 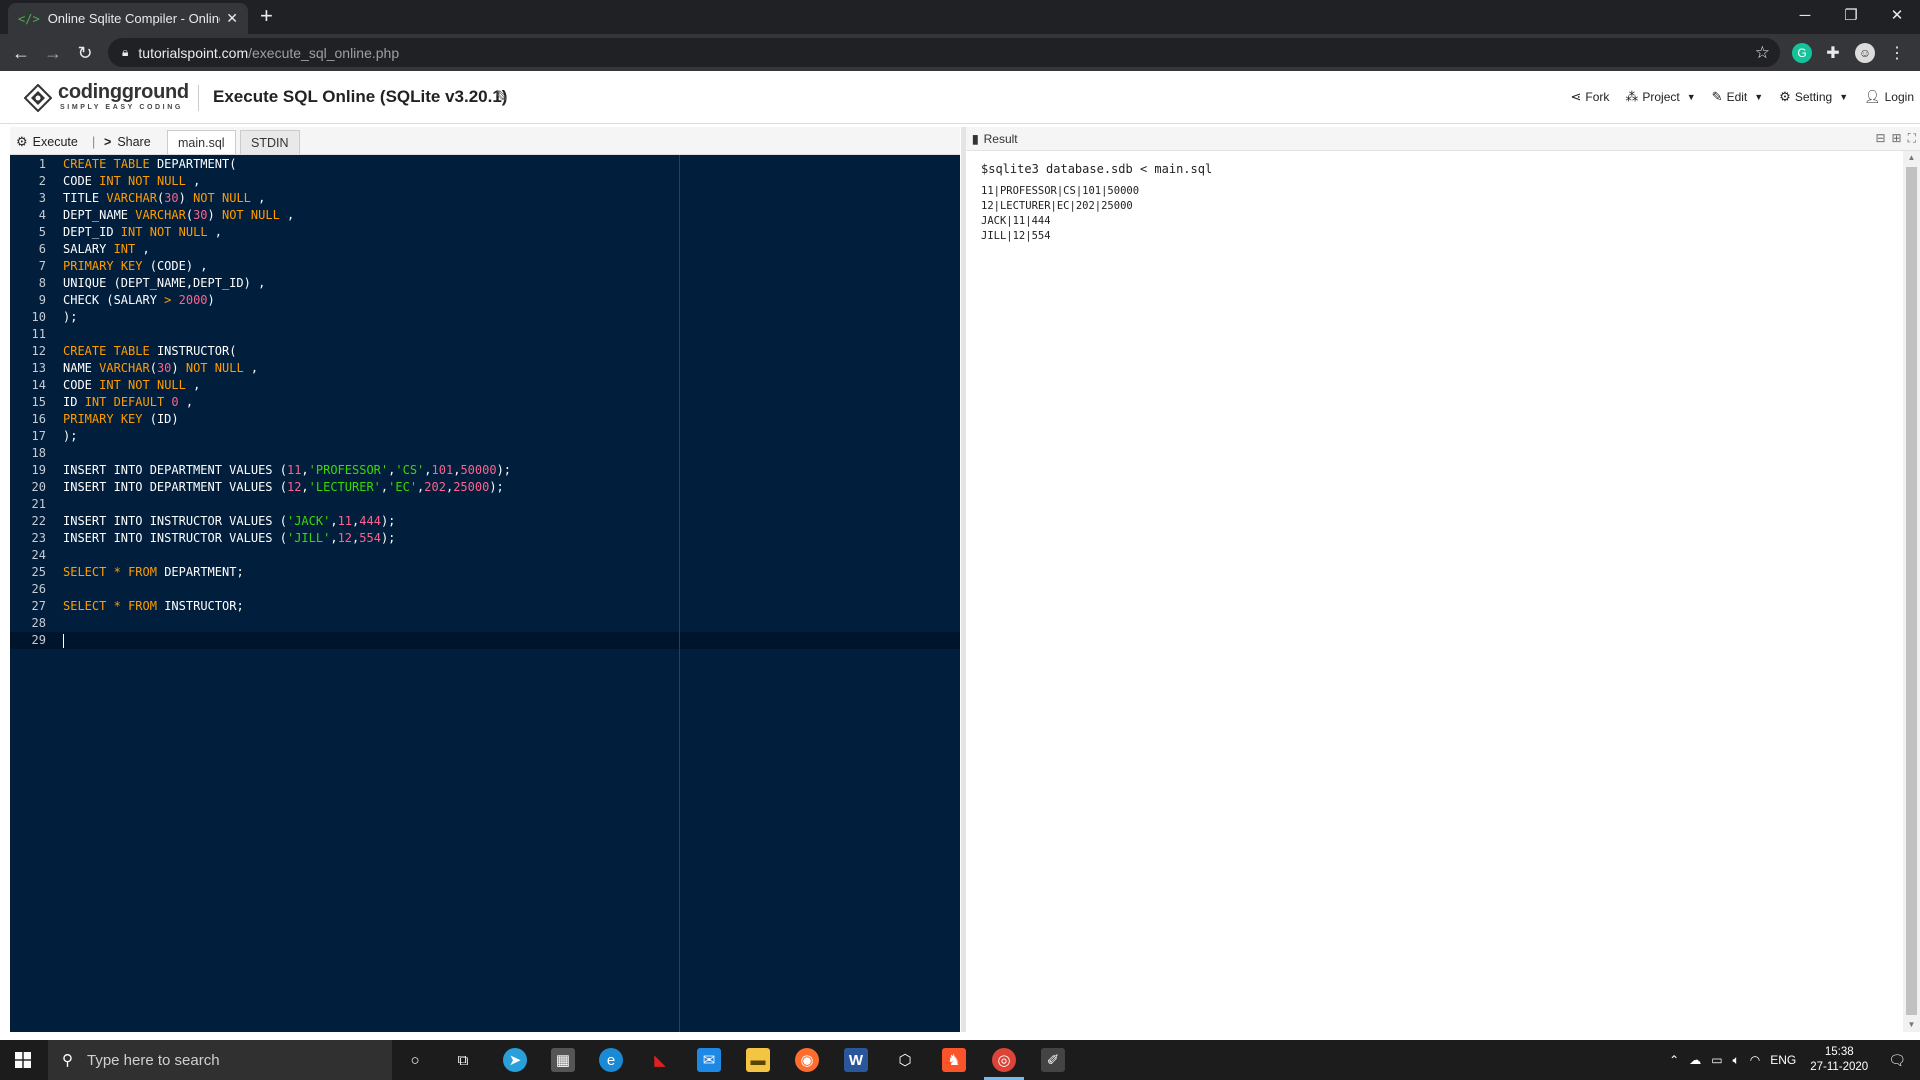 What do you see at coordinates (485, 368) in the screenshot?
I see `code-line: 13 NAME VARCHAR(30) NOT NULL ,` at bounding box center [485, 368].